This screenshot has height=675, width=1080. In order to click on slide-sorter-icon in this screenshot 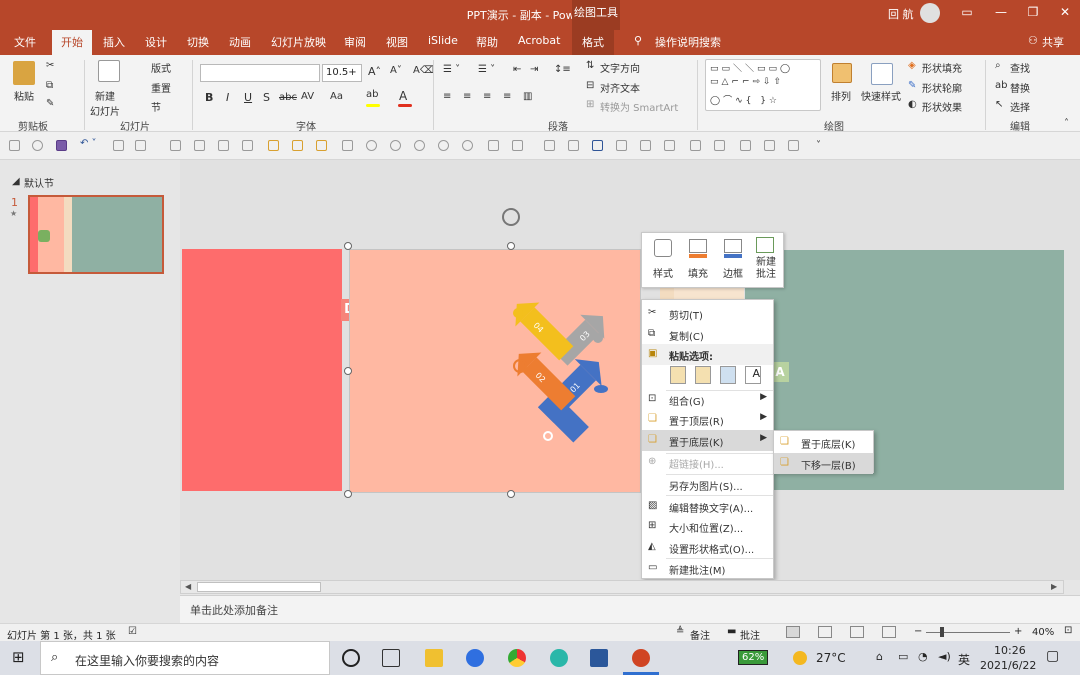, I will do `click(825, 632)`.